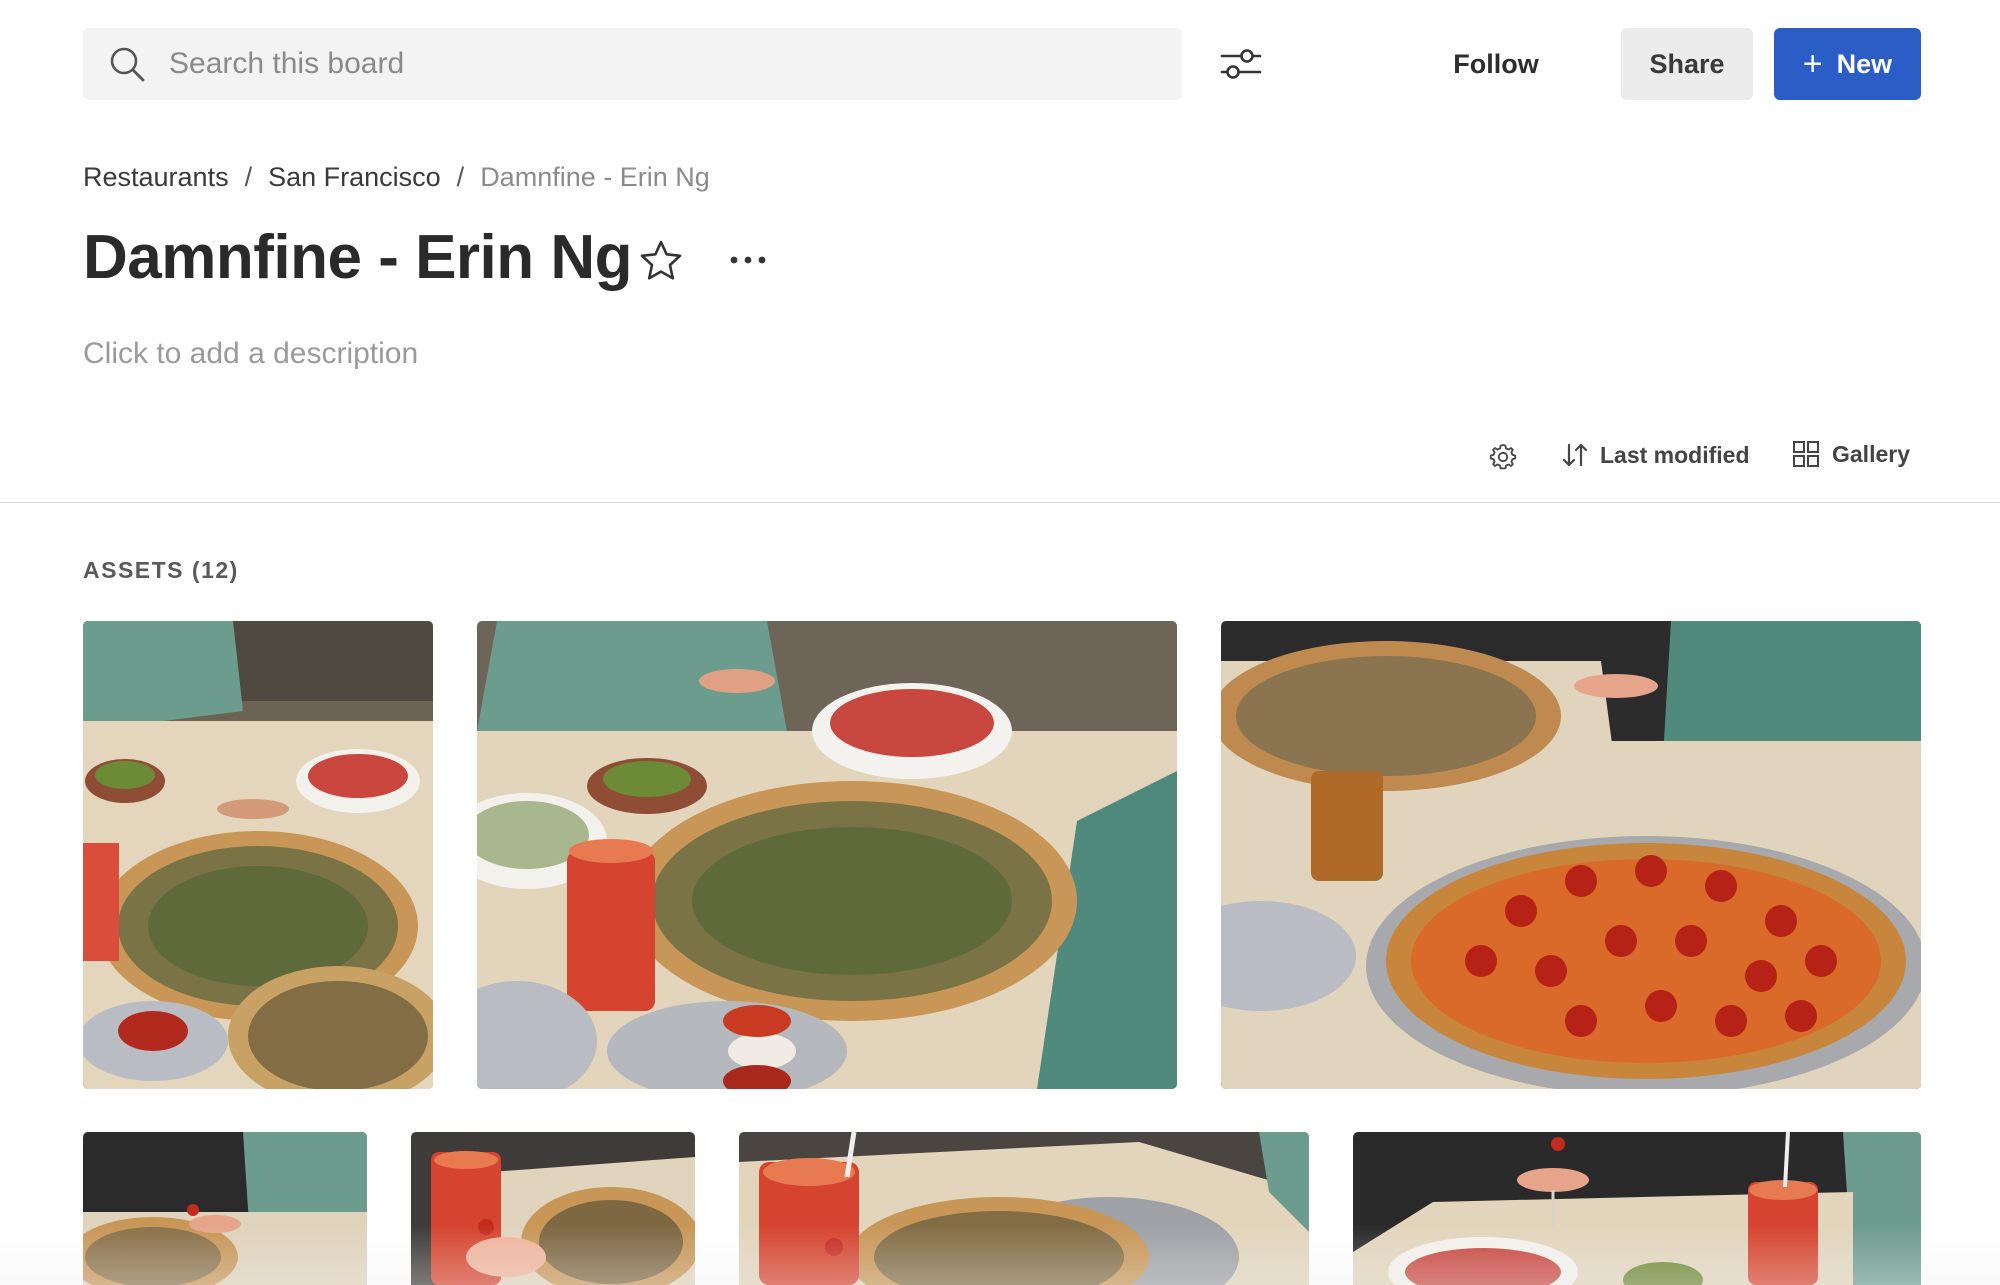  I want to click on pepperoni-pizza-table-image, so click(1571, 855).